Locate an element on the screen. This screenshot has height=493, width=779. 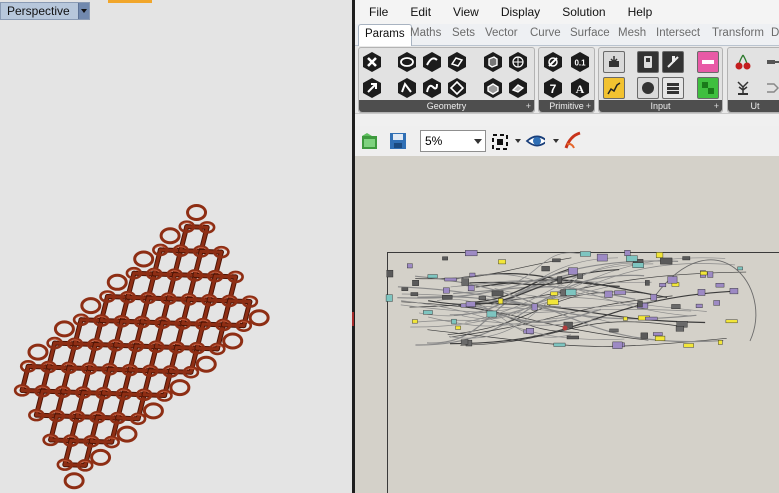
panel-input-footer: Input + is located at coordinates (660, 106).